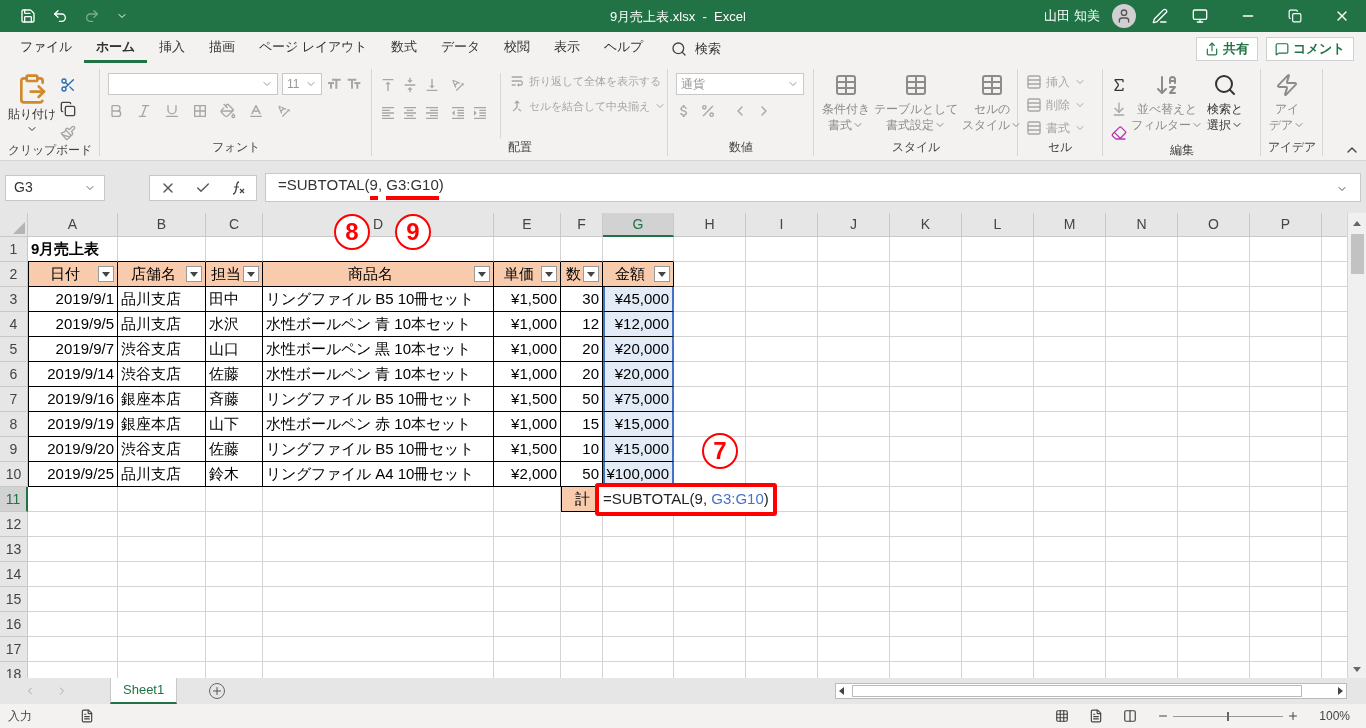 The width and height of the screenshot is (1366, 728). I want to click on horizontal-scrollbar, so click(1091, 691).